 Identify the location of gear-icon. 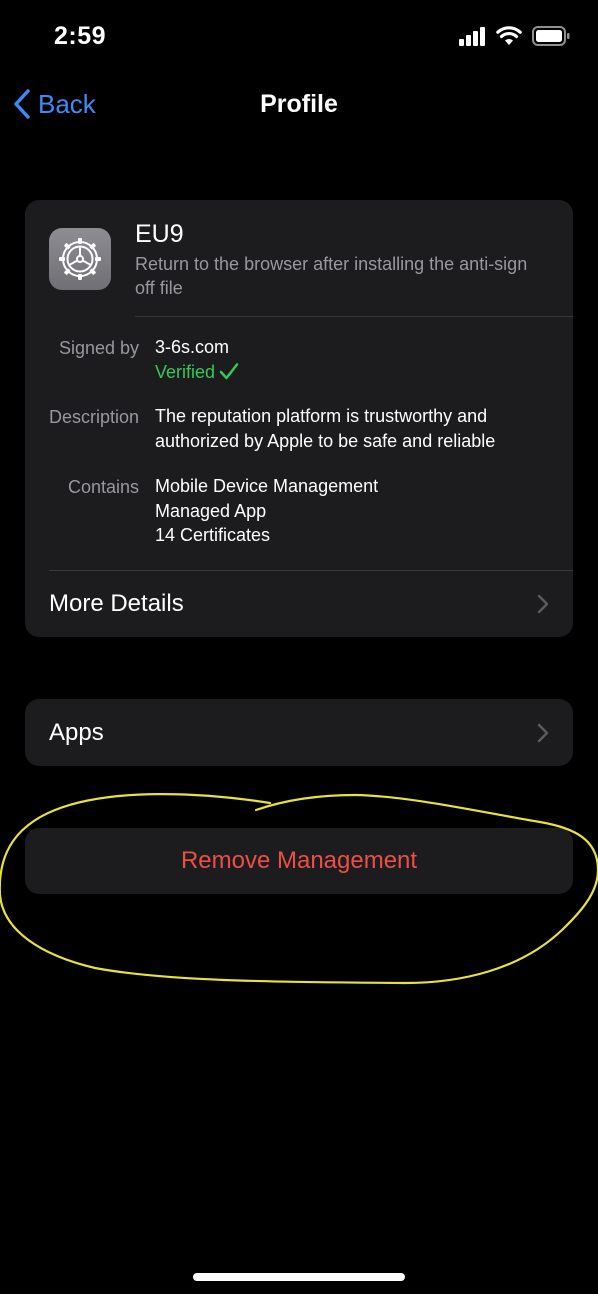
(80, 259).